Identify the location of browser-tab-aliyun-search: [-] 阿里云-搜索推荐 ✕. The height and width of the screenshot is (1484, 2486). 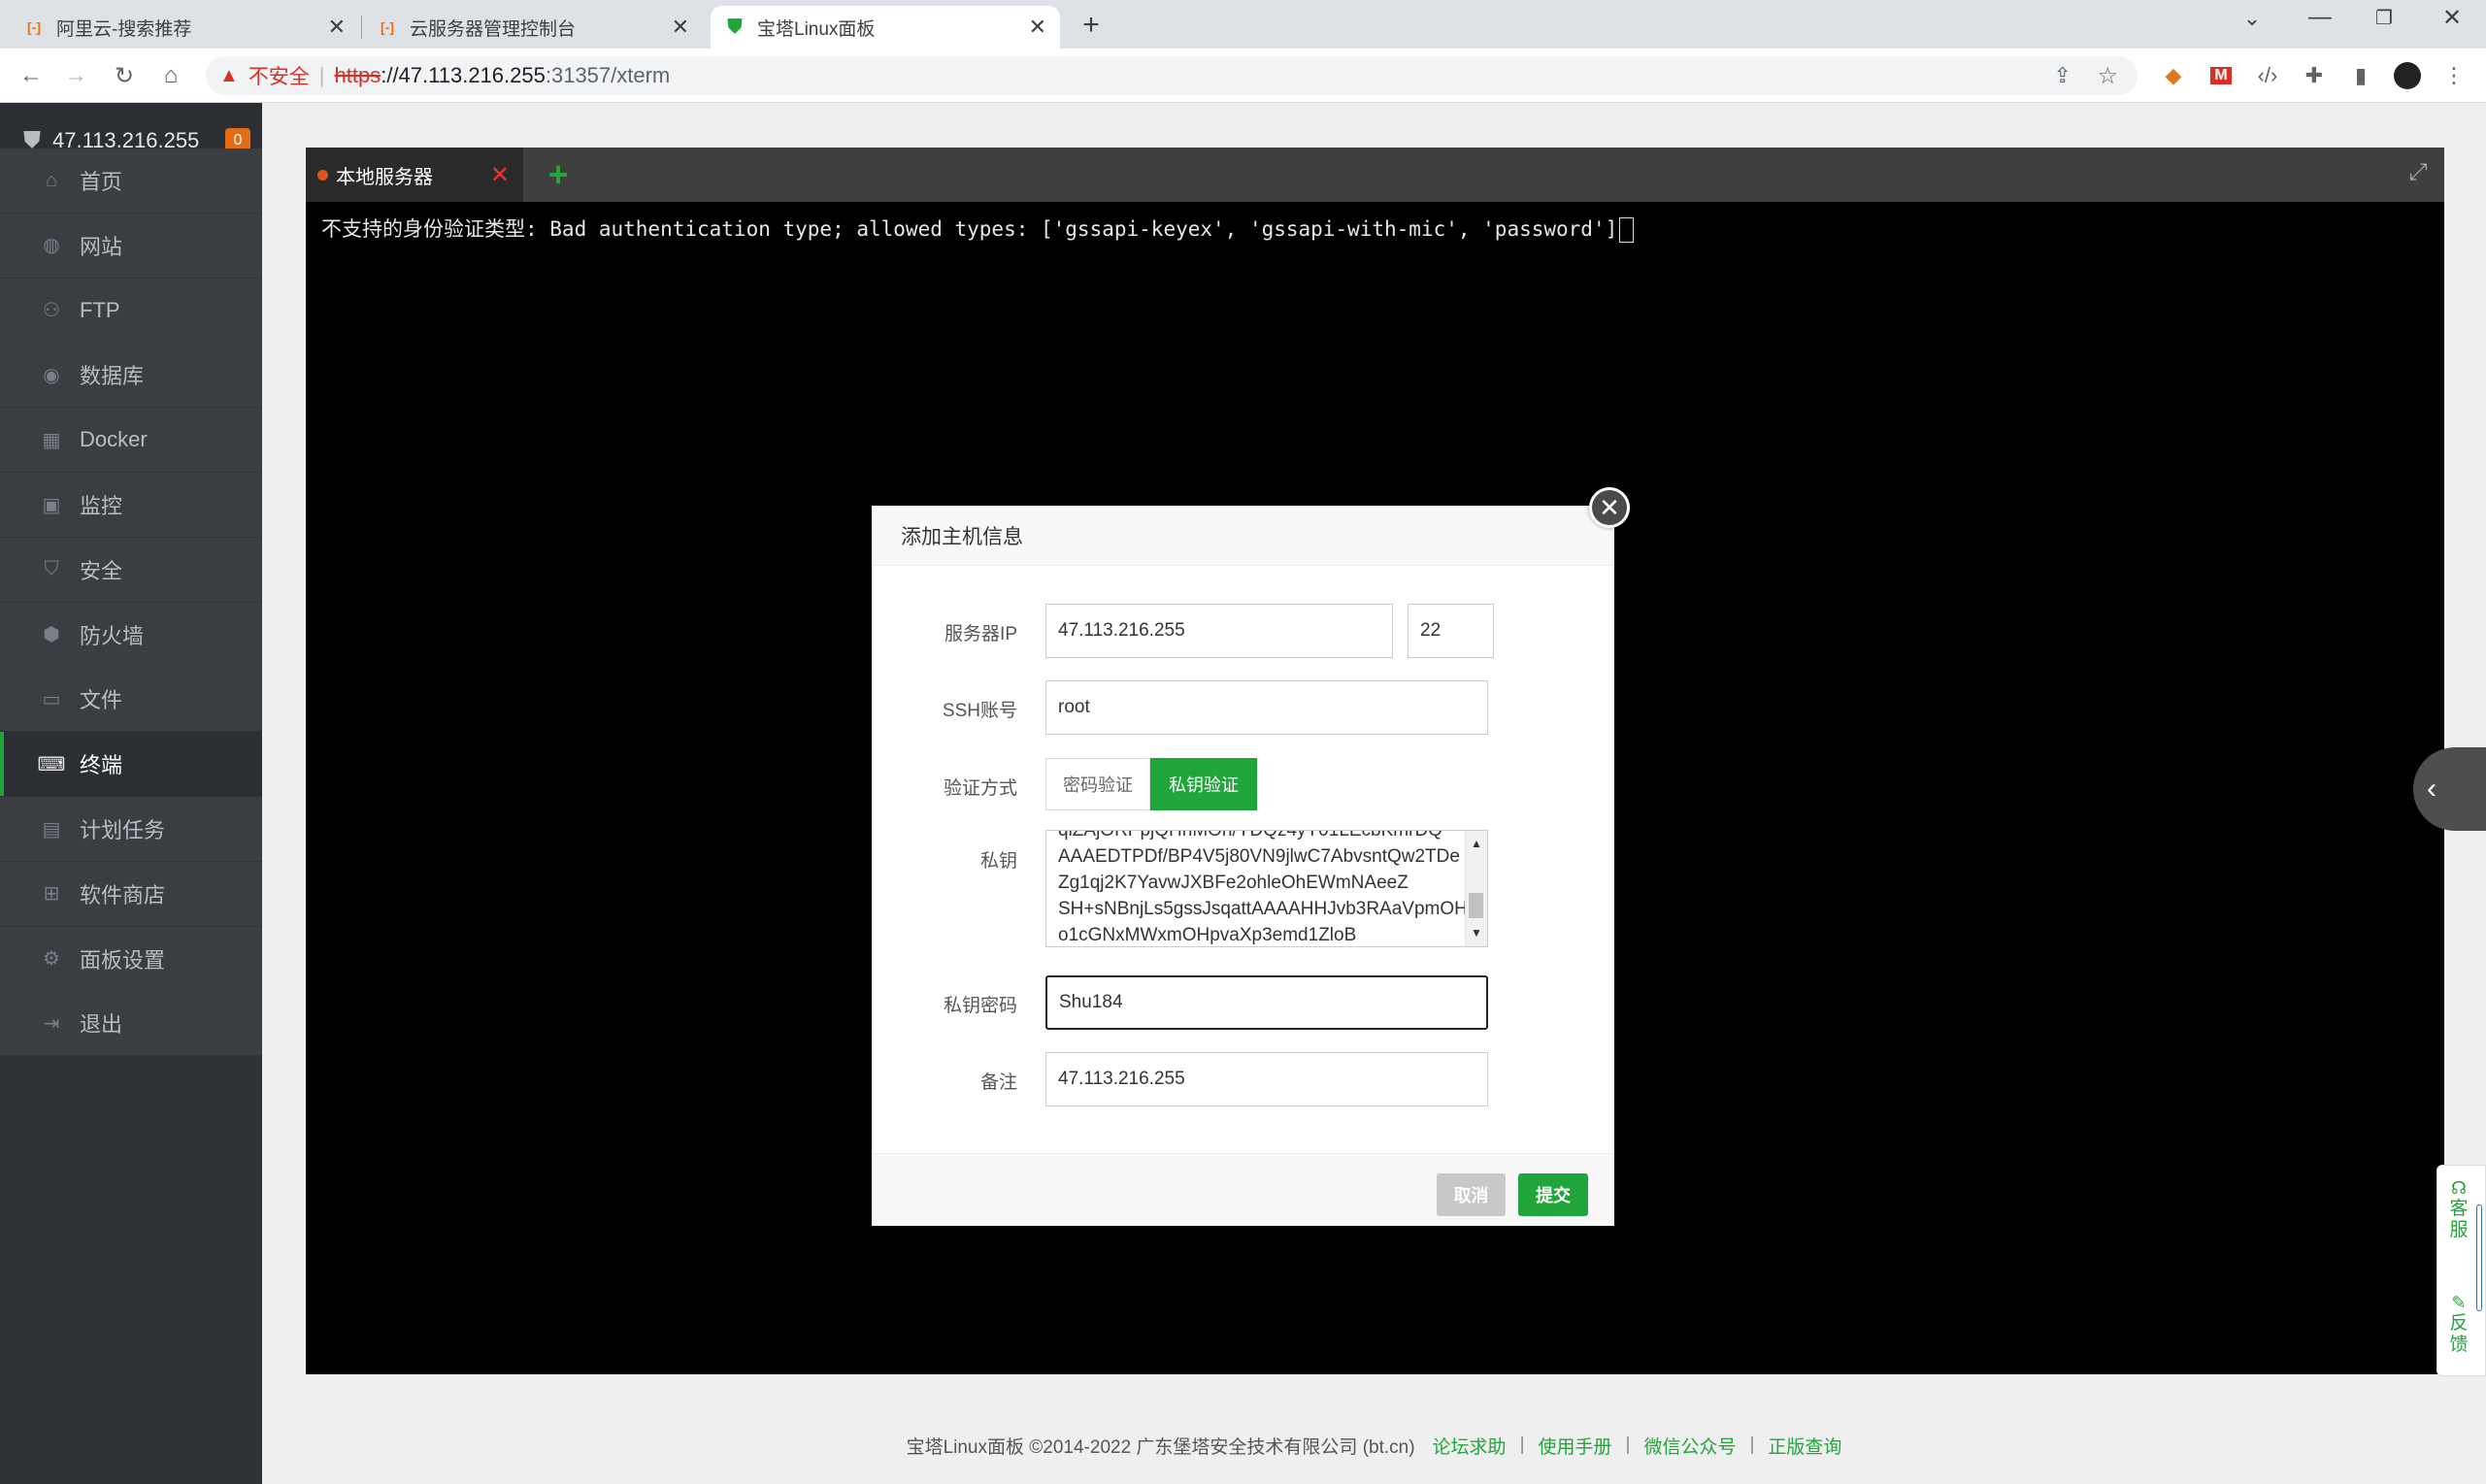
(184, 27).